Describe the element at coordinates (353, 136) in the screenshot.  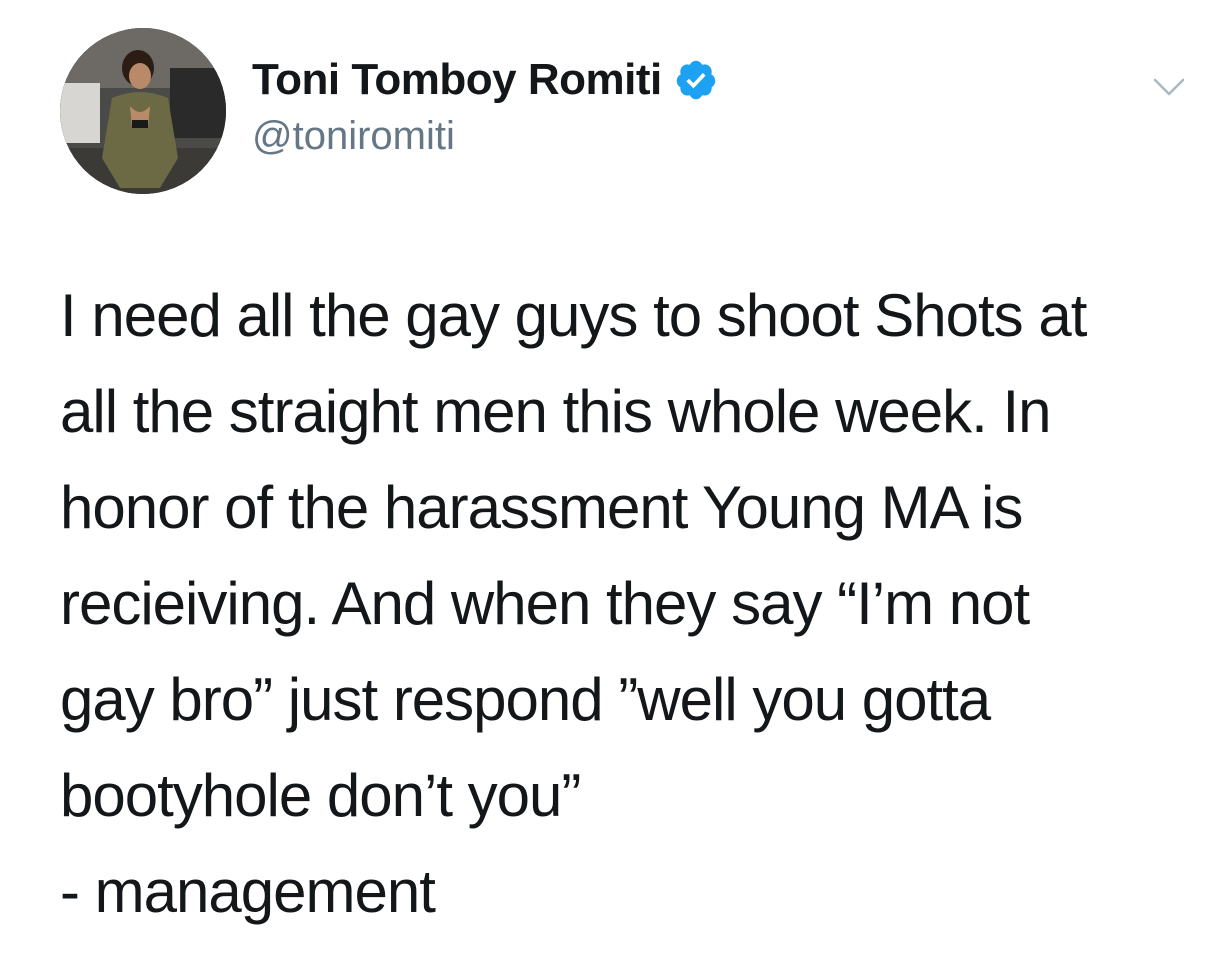
I see `author-handle: @toniromiti` at that location.